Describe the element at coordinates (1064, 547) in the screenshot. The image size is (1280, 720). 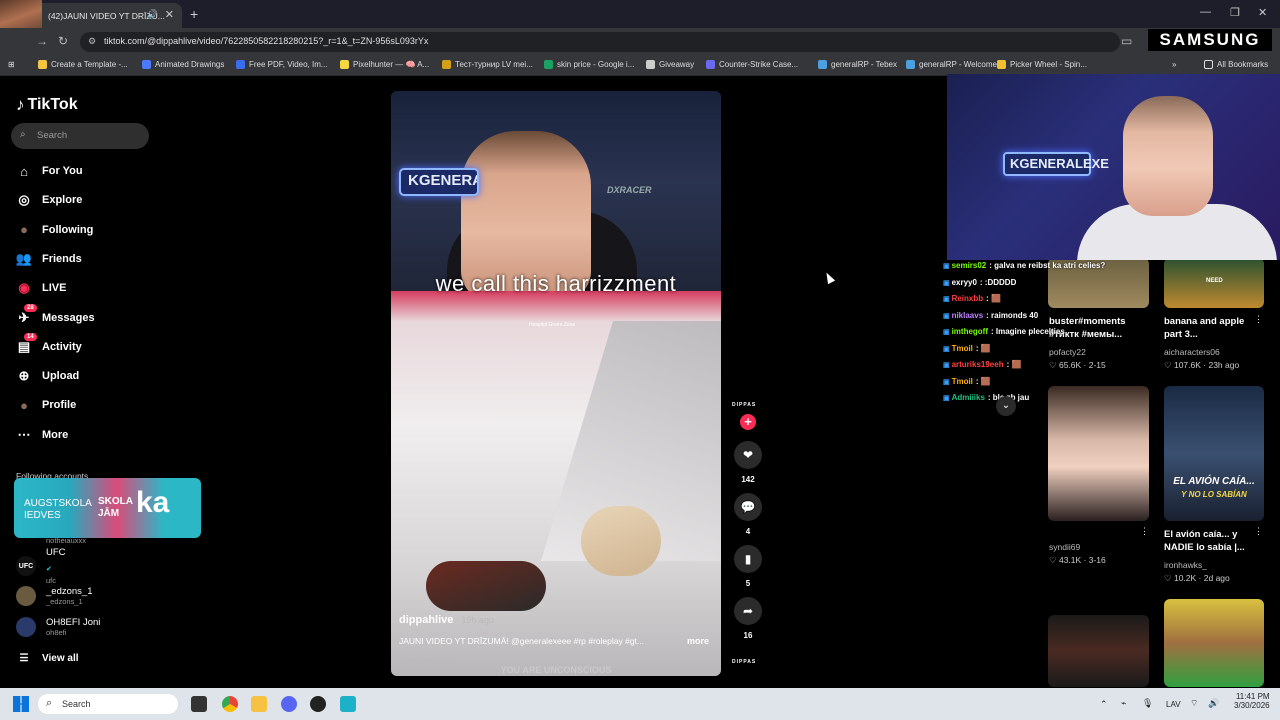
I see `feed-author: syndii69` at that location.